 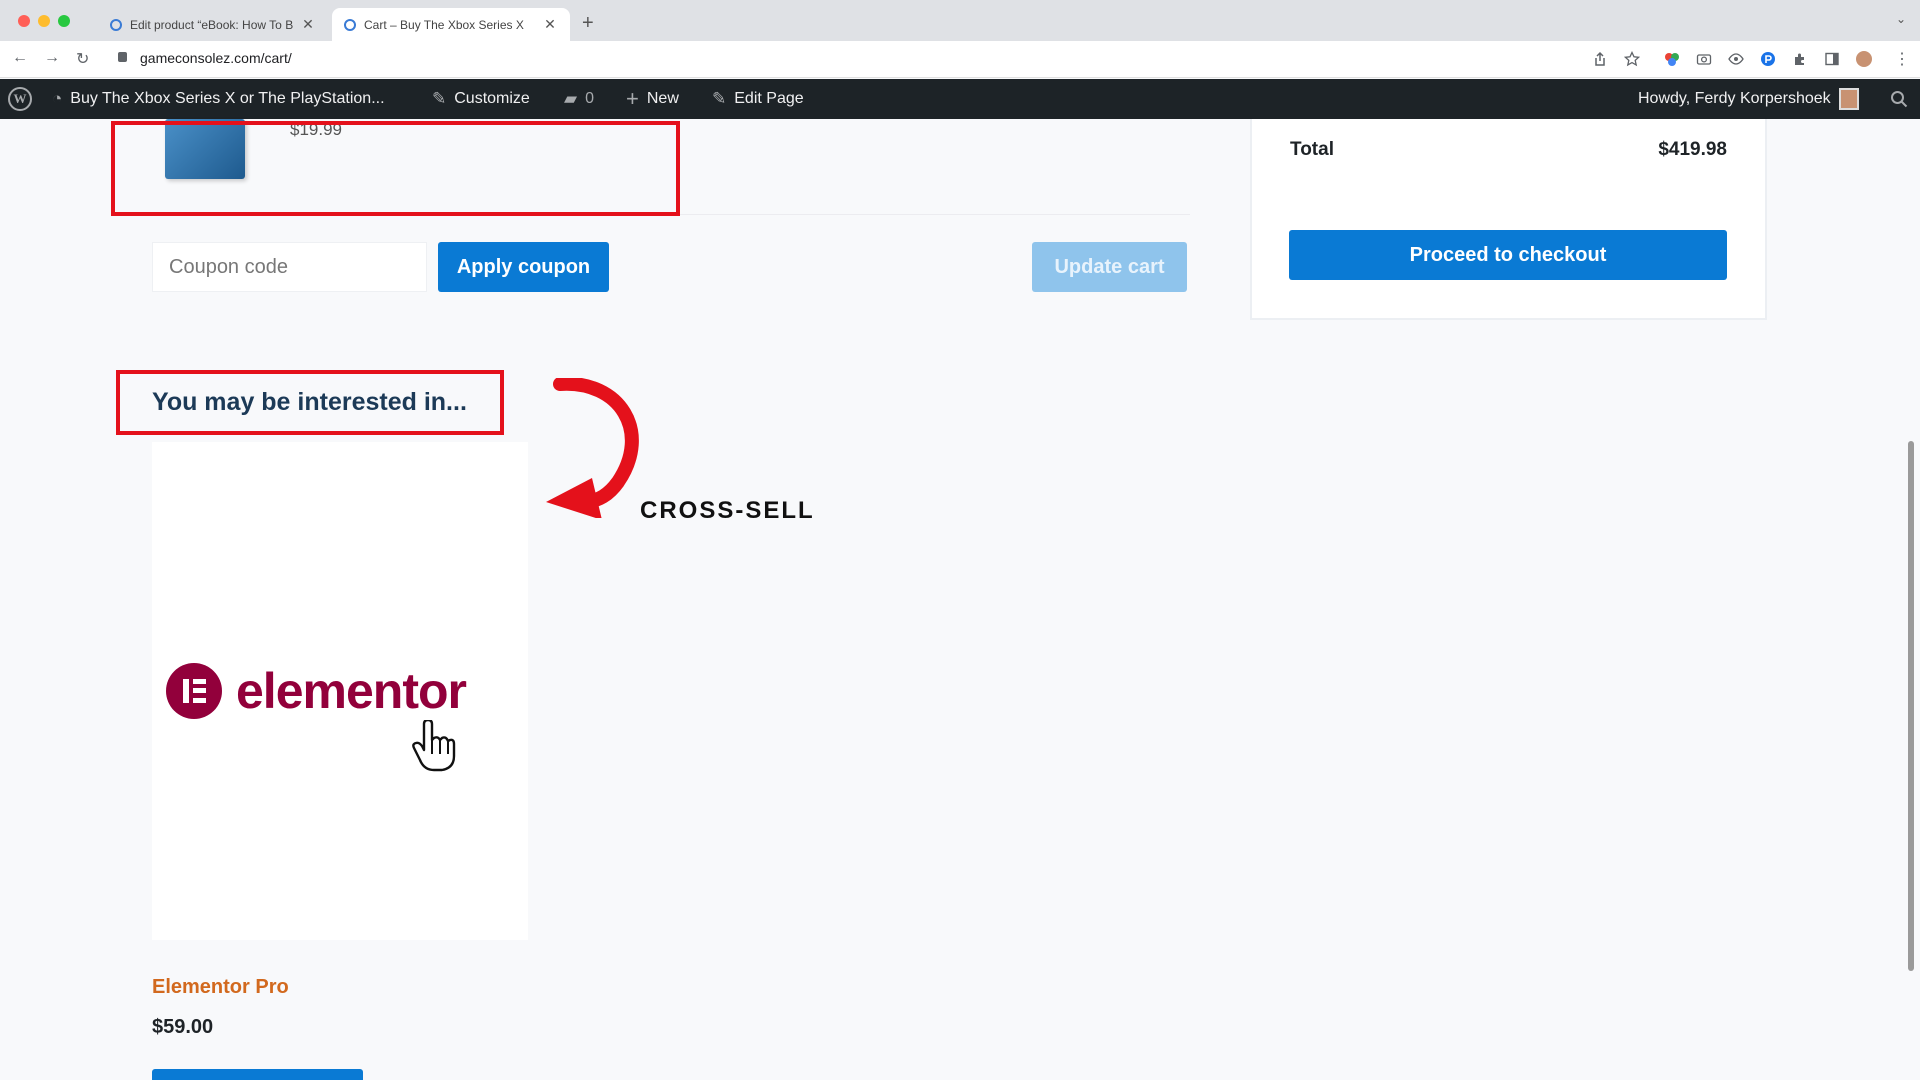 I want to click on page-scrollbar, so click(x=1911, y=706).